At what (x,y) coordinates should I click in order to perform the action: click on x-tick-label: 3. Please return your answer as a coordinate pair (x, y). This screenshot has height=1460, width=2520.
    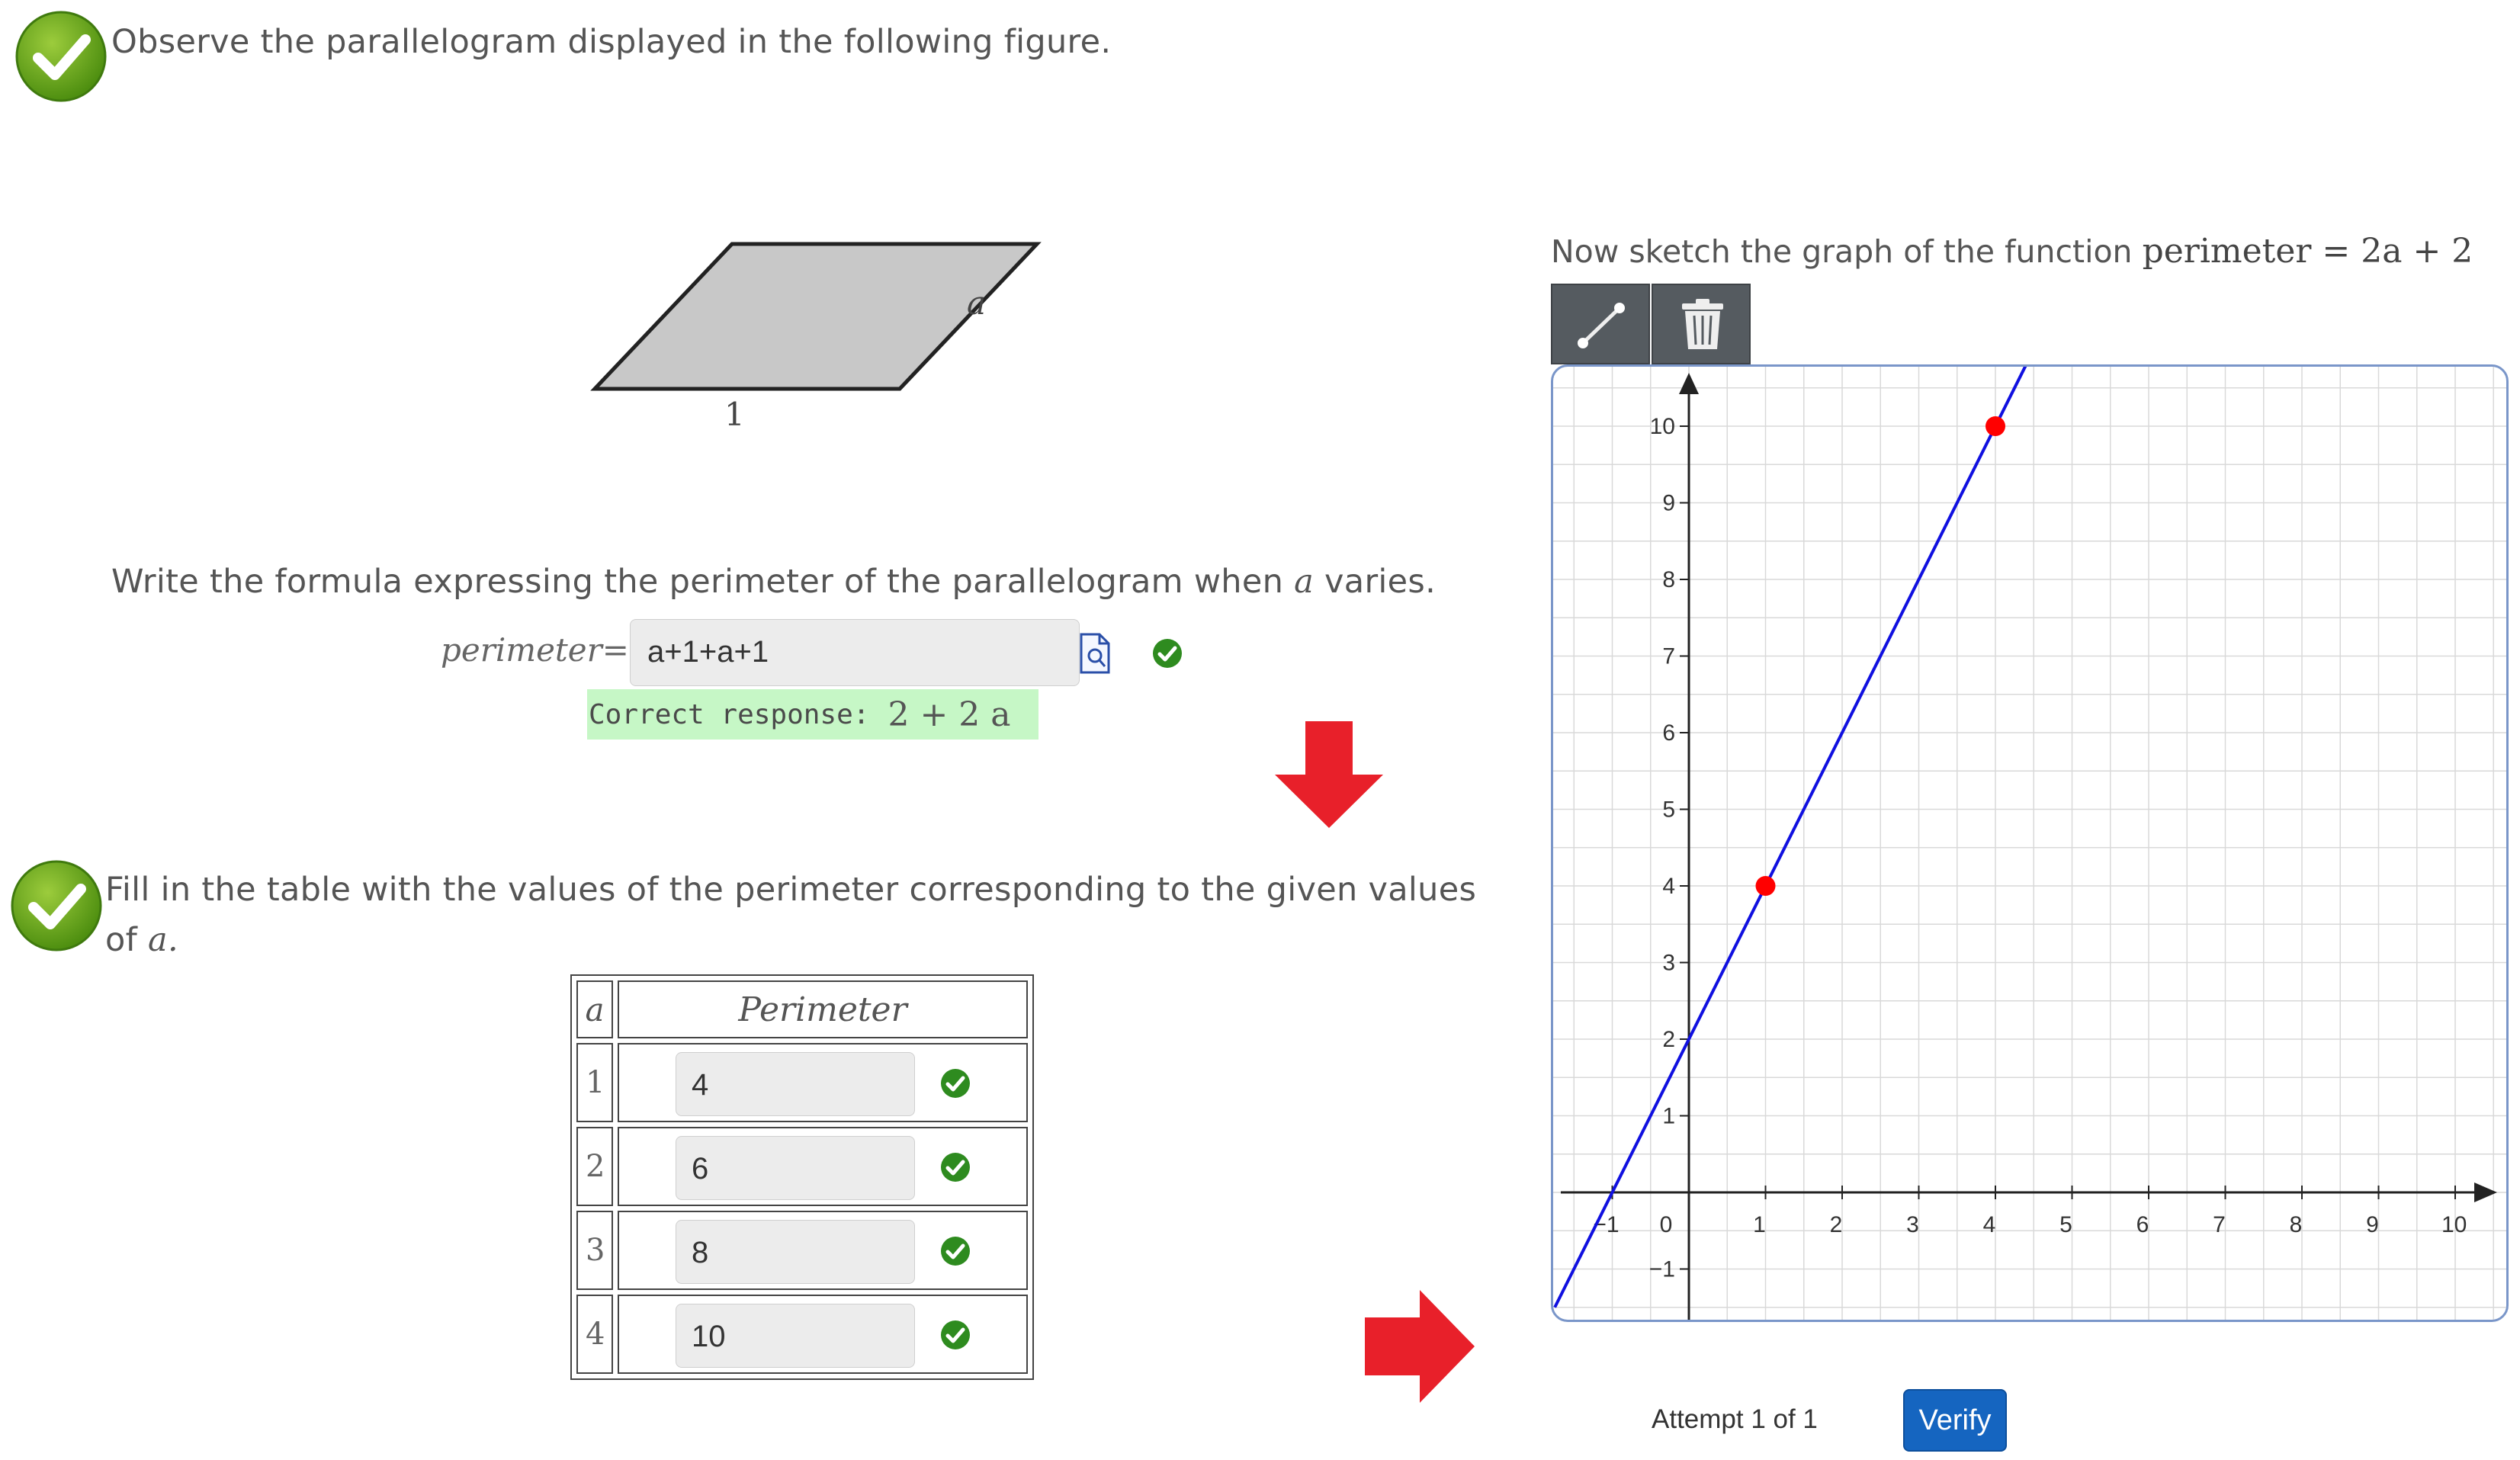
    Looking at the image, I should click on (1912, 1224).